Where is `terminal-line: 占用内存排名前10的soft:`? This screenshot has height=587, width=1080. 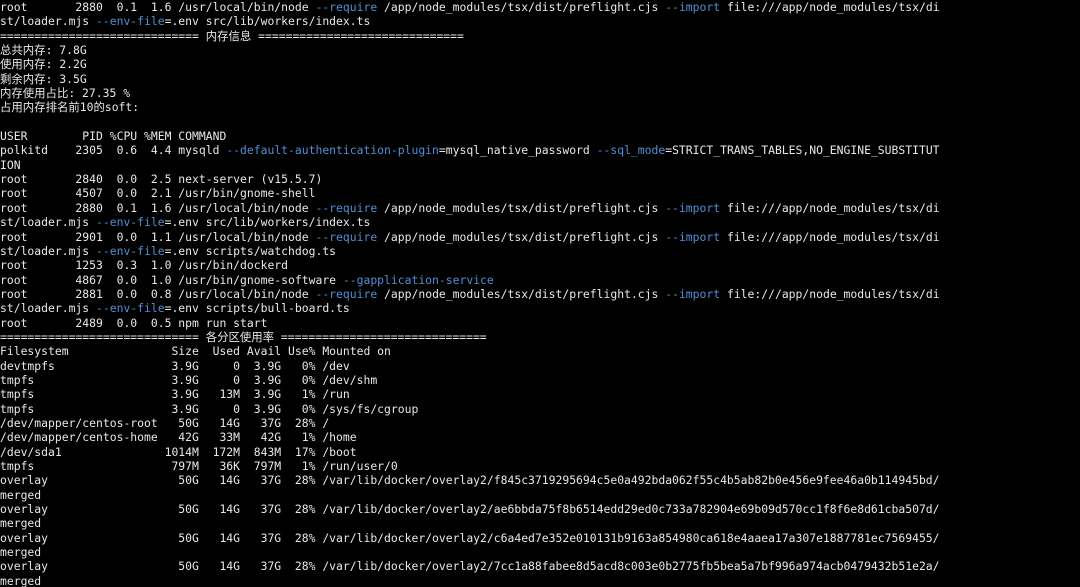
terminal-line: 占用内存排名前10的soft: is located at coordinates (540, 107).